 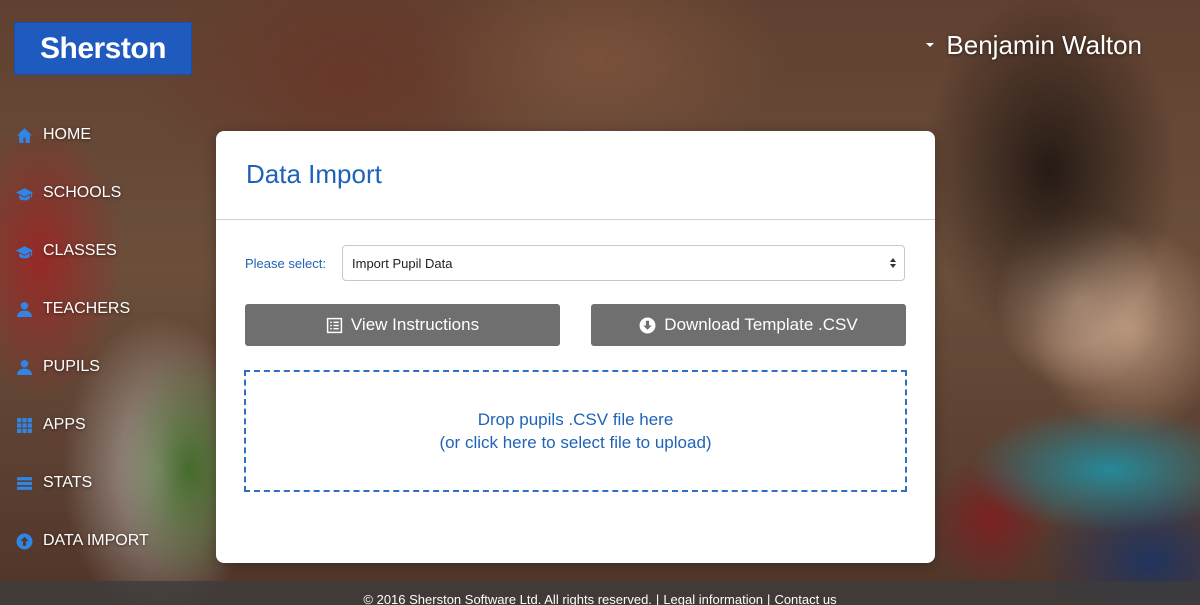 I want to click on nav-item-label: TEACHERS, so click(x=87, y=308).